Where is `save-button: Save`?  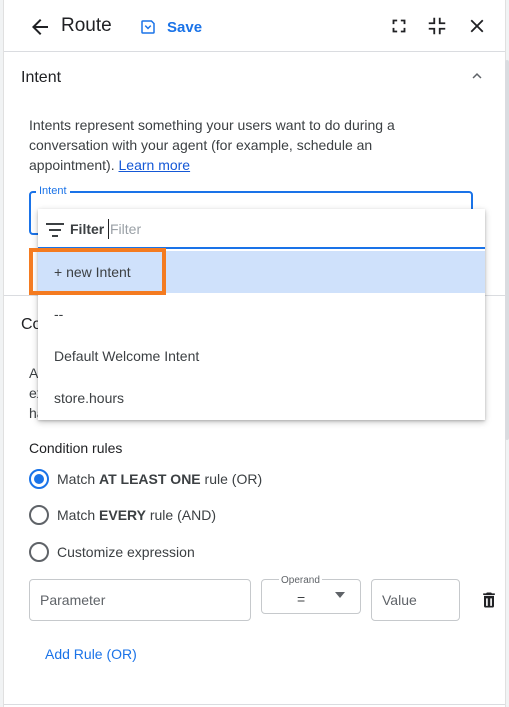 save-button: Save is located at coordinates (170, 27).